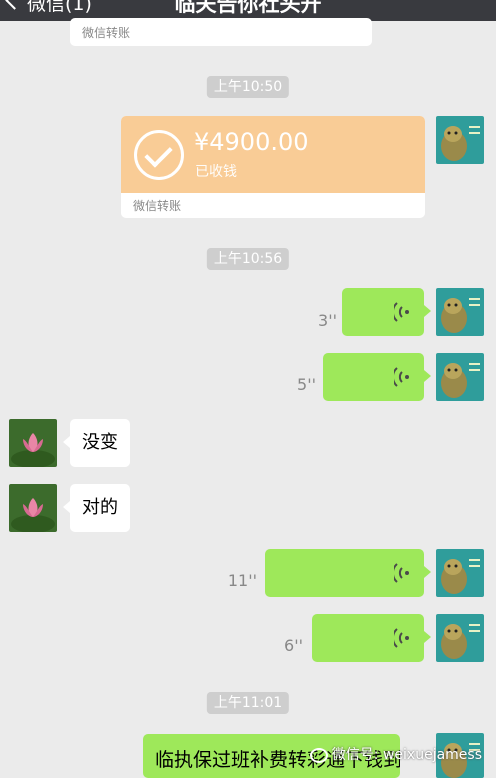  What do you see at coordinates (293, 645) in the screenshot?
I see `voice-duration: 6''` at bounding box center [293, 645].